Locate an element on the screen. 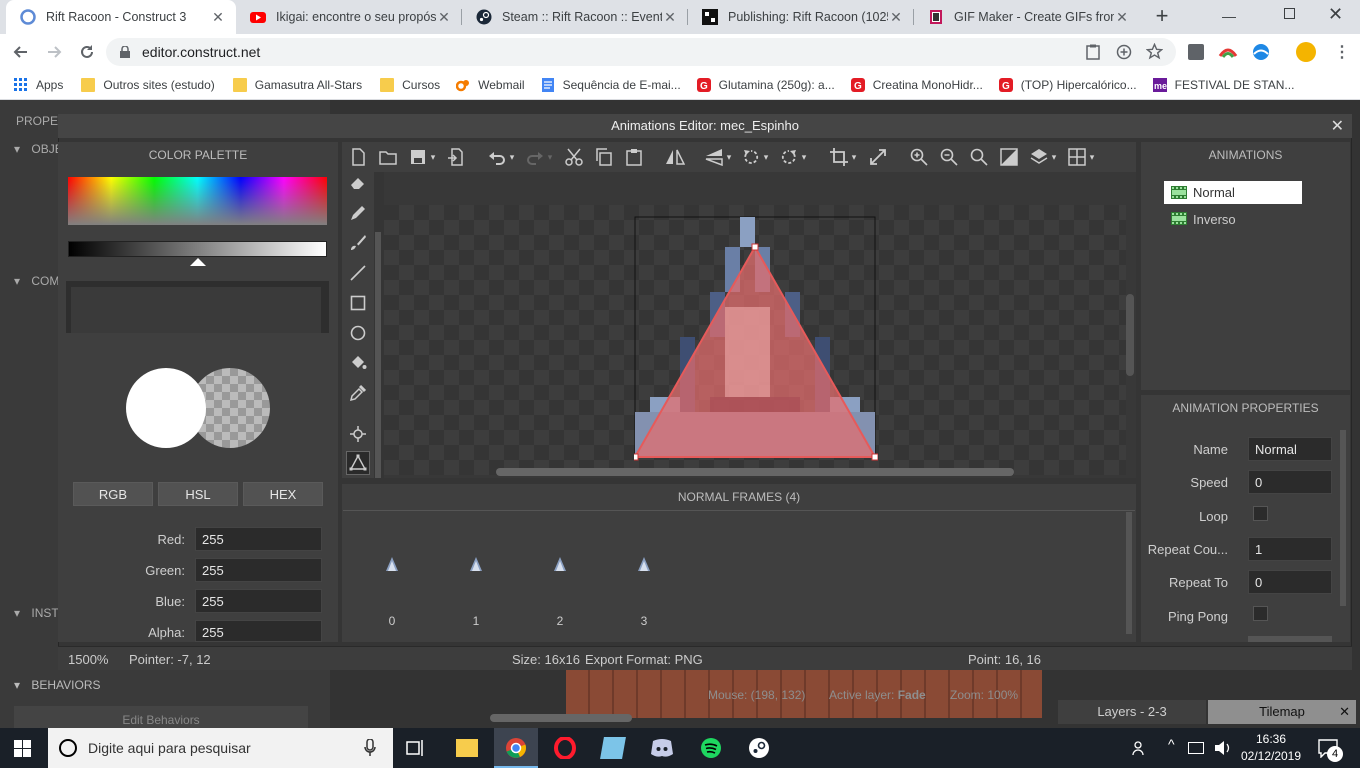 The width and height of the screenshot is (1360, 768). rotate-right-icon is located at coordinates (789, 157).